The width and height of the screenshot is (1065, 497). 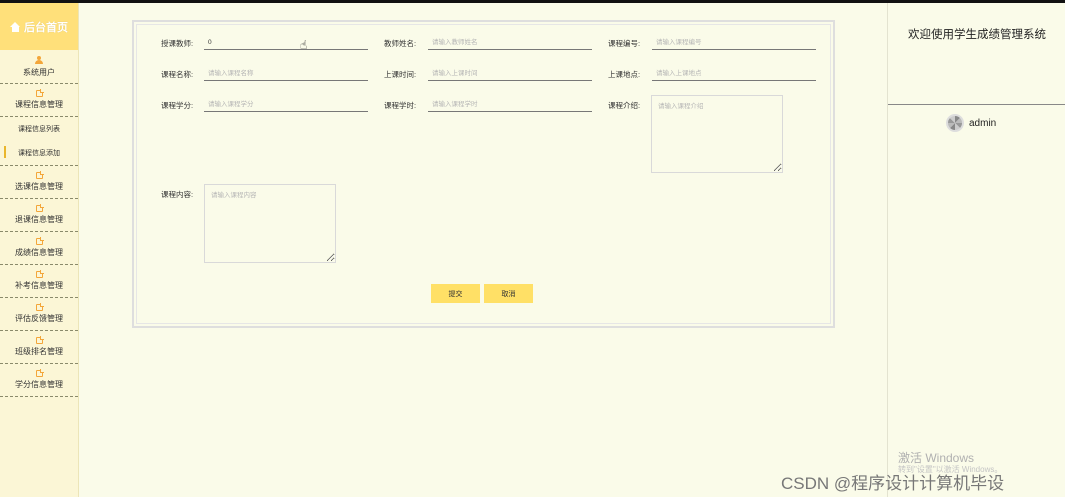 I want to click on field-label: 课程内容:, so click(x=177, y=194).